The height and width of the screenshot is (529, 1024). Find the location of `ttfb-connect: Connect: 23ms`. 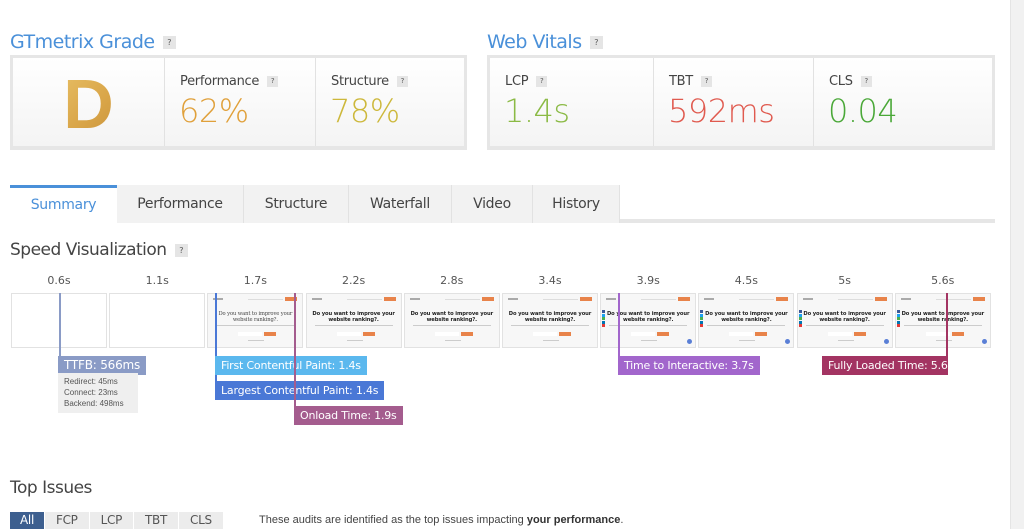

ttfb-connect: Connect: 23ms is located at coordinates (91, 392).